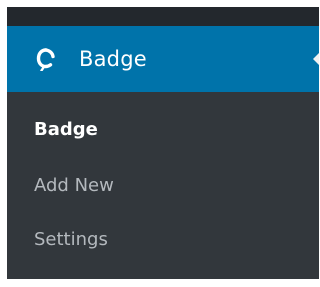  Describe the element at coordinates (163, 283) in the screenshot. I see `bottom-strip` at that location.